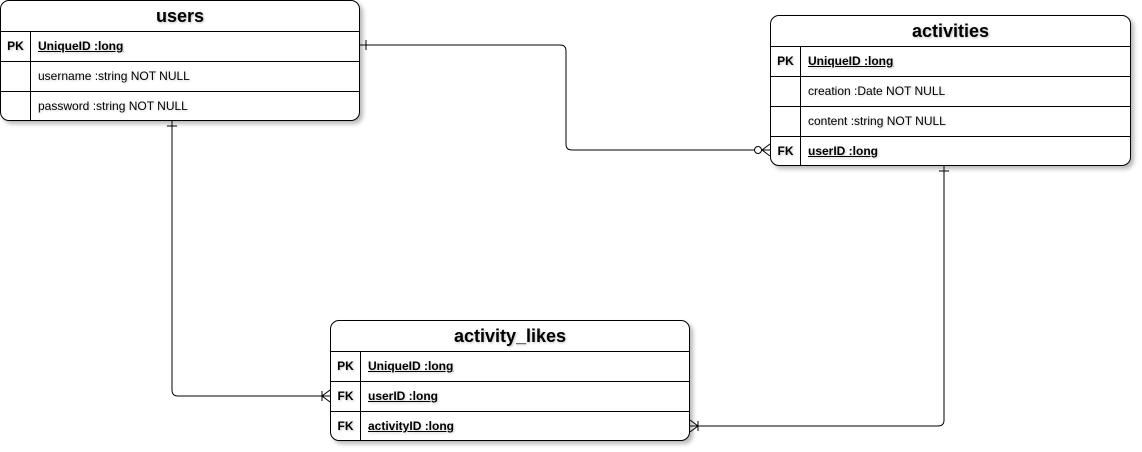 This screenshot has height=452, width=1142. What do you see at coordinates (950, 122) in the screenshot?
I see `table-row: content :string NOT NULL` at bounding box center [950, 122].